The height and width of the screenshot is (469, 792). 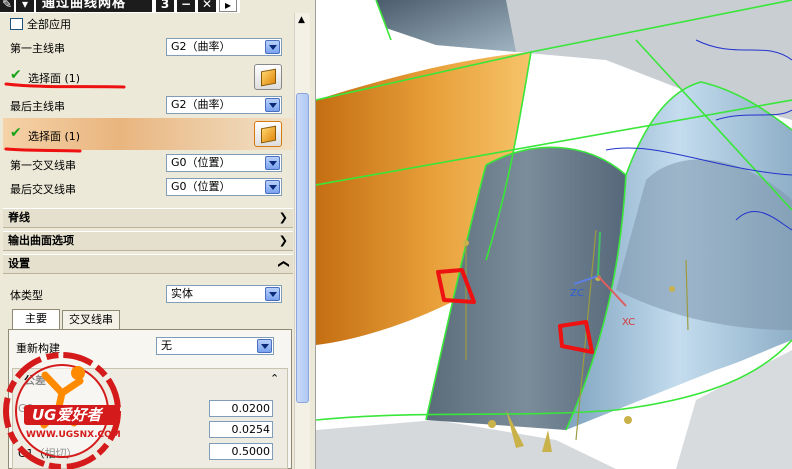 What do you see at coordinates (54, 78) in the screenshot?
I see `primary-first-select-face: 选择面 (1)` at bounding box center [54, 78].